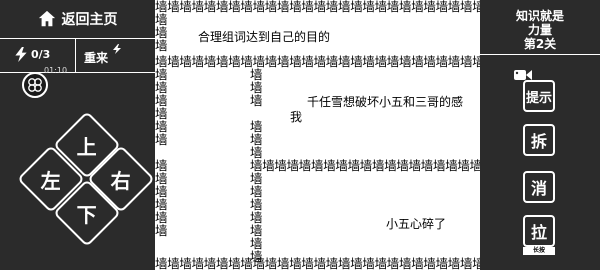 The height and width of the screenshot is (270, 600). Describe the element at coordinates (539, 251) in the screenshot. I see `pull-long-press-label: 长按` at that location.